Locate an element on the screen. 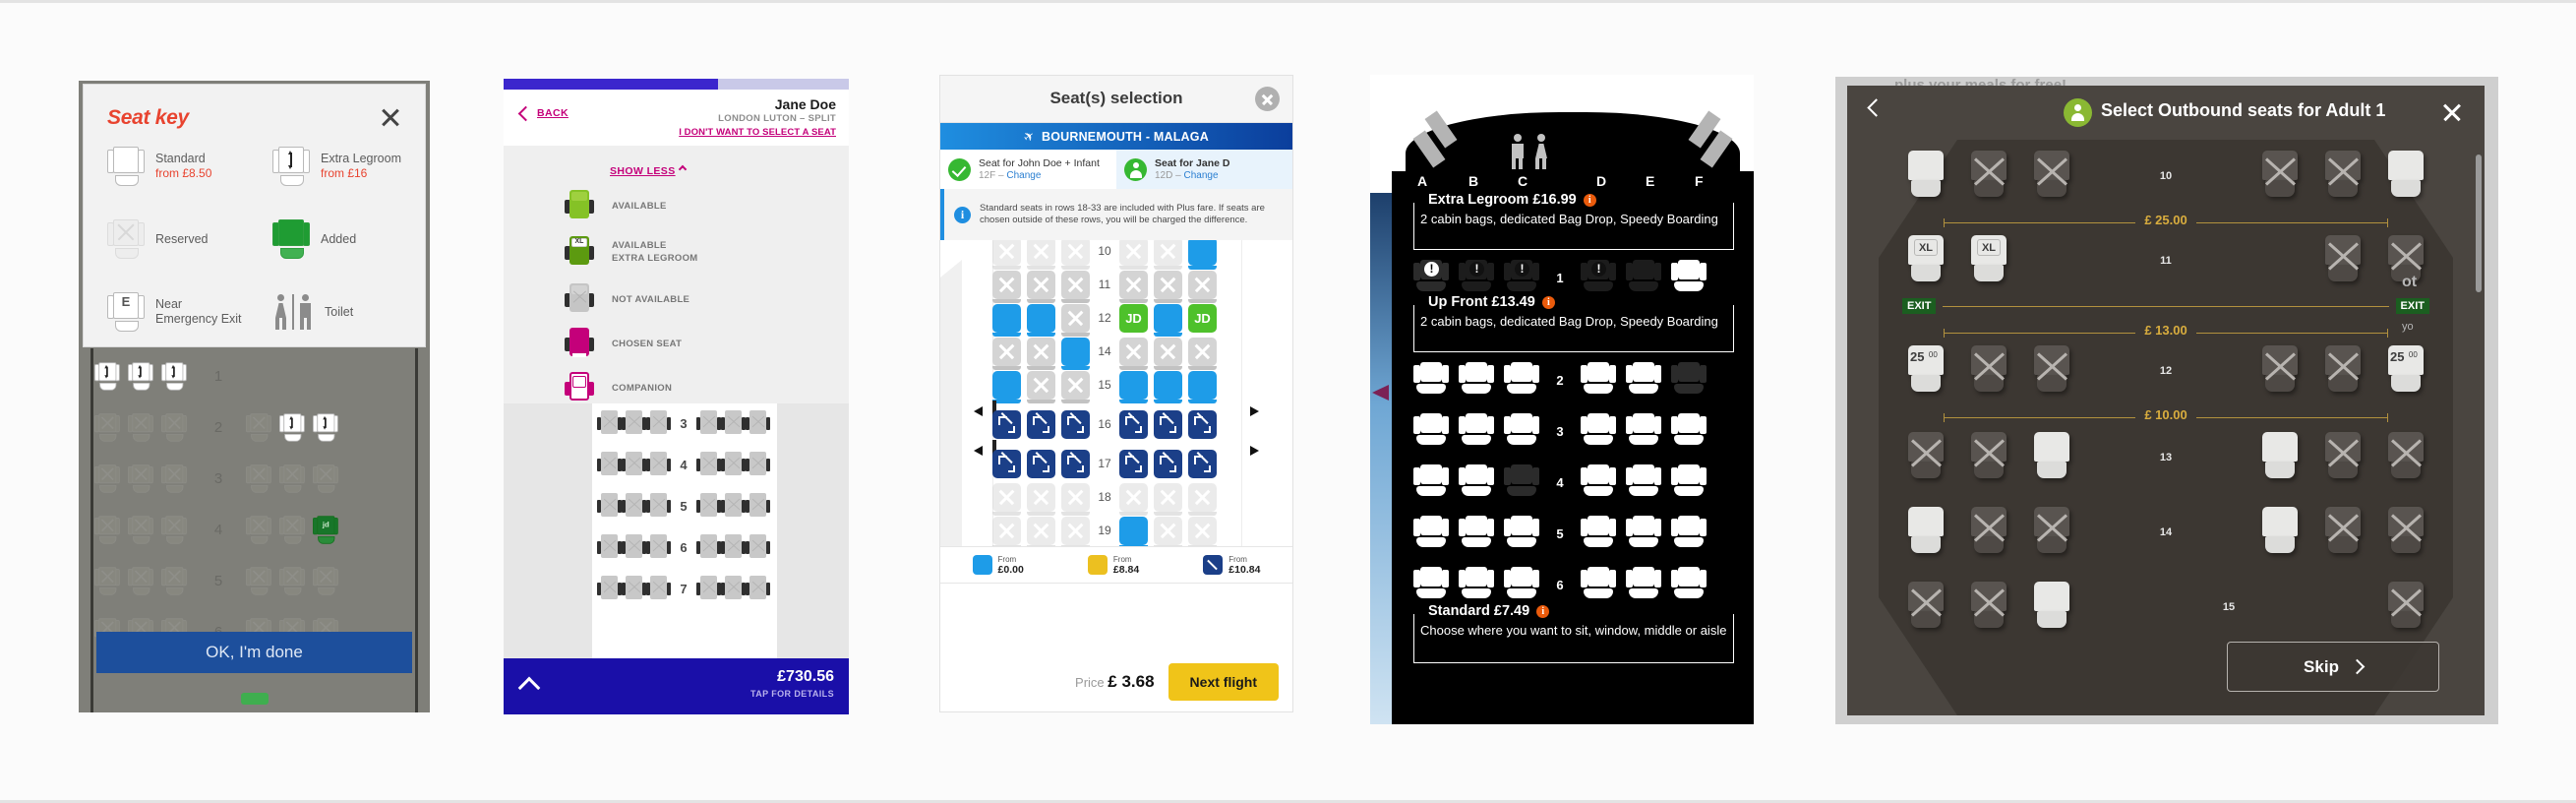  seat-1b: ! is located at coordinates (1476, 277).